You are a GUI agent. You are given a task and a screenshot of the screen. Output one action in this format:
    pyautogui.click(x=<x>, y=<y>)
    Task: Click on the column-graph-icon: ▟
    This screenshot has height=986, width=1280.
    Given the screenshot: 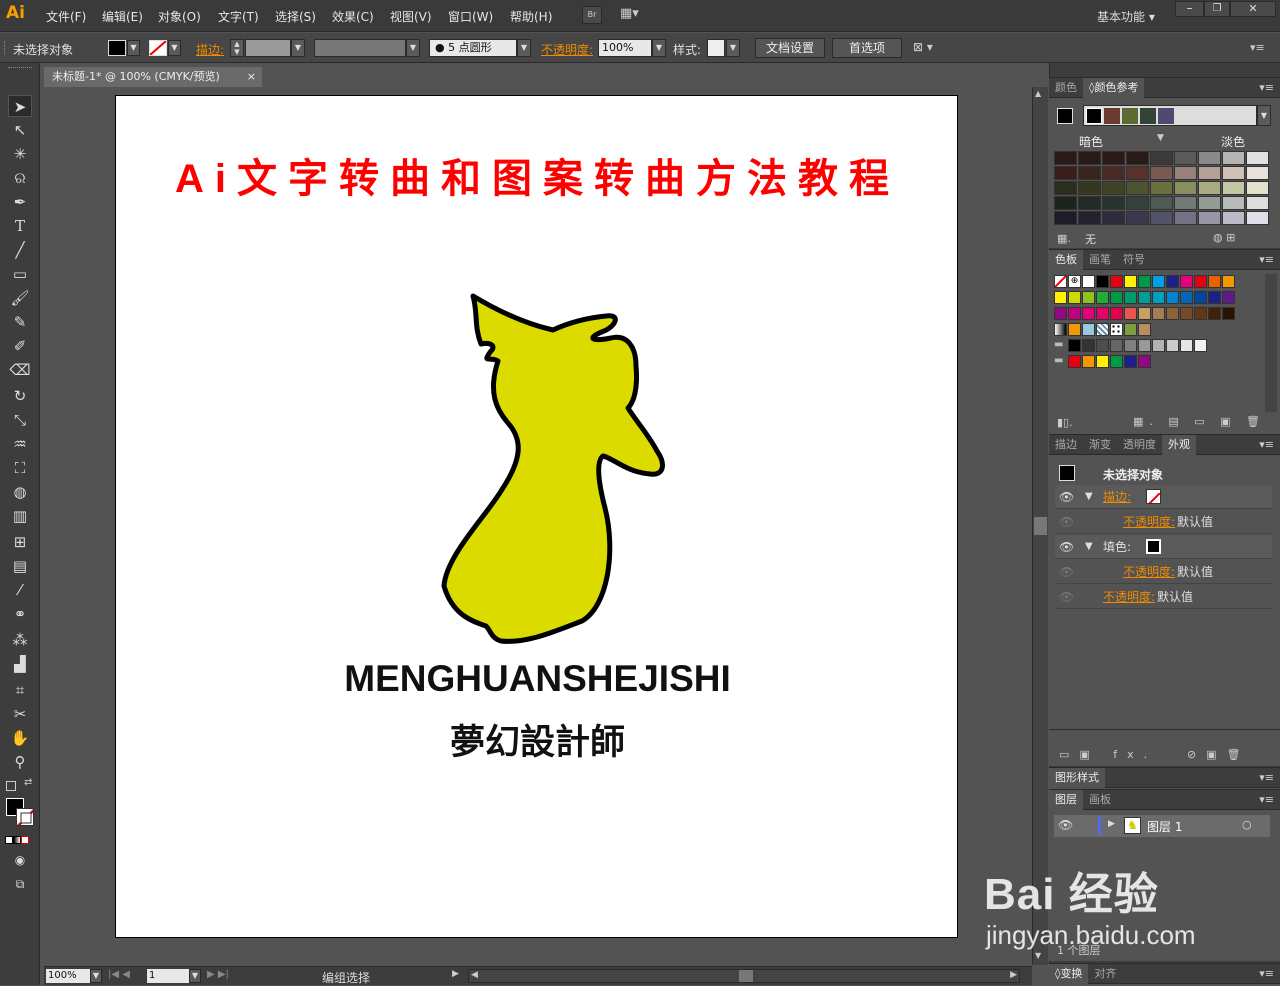 What is the action you would take?
    pyautogui.click(x=20, y=664)
    